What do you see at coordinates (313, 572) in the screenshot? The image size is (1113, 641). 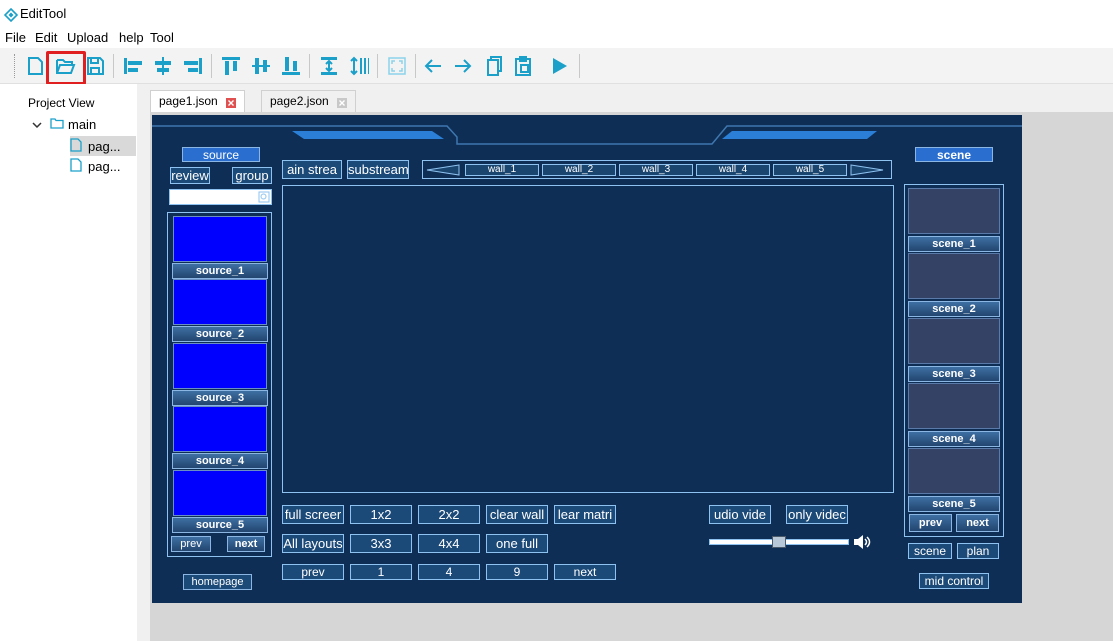 I see `page-prev-button: prev` at bounding box center [313, 572].